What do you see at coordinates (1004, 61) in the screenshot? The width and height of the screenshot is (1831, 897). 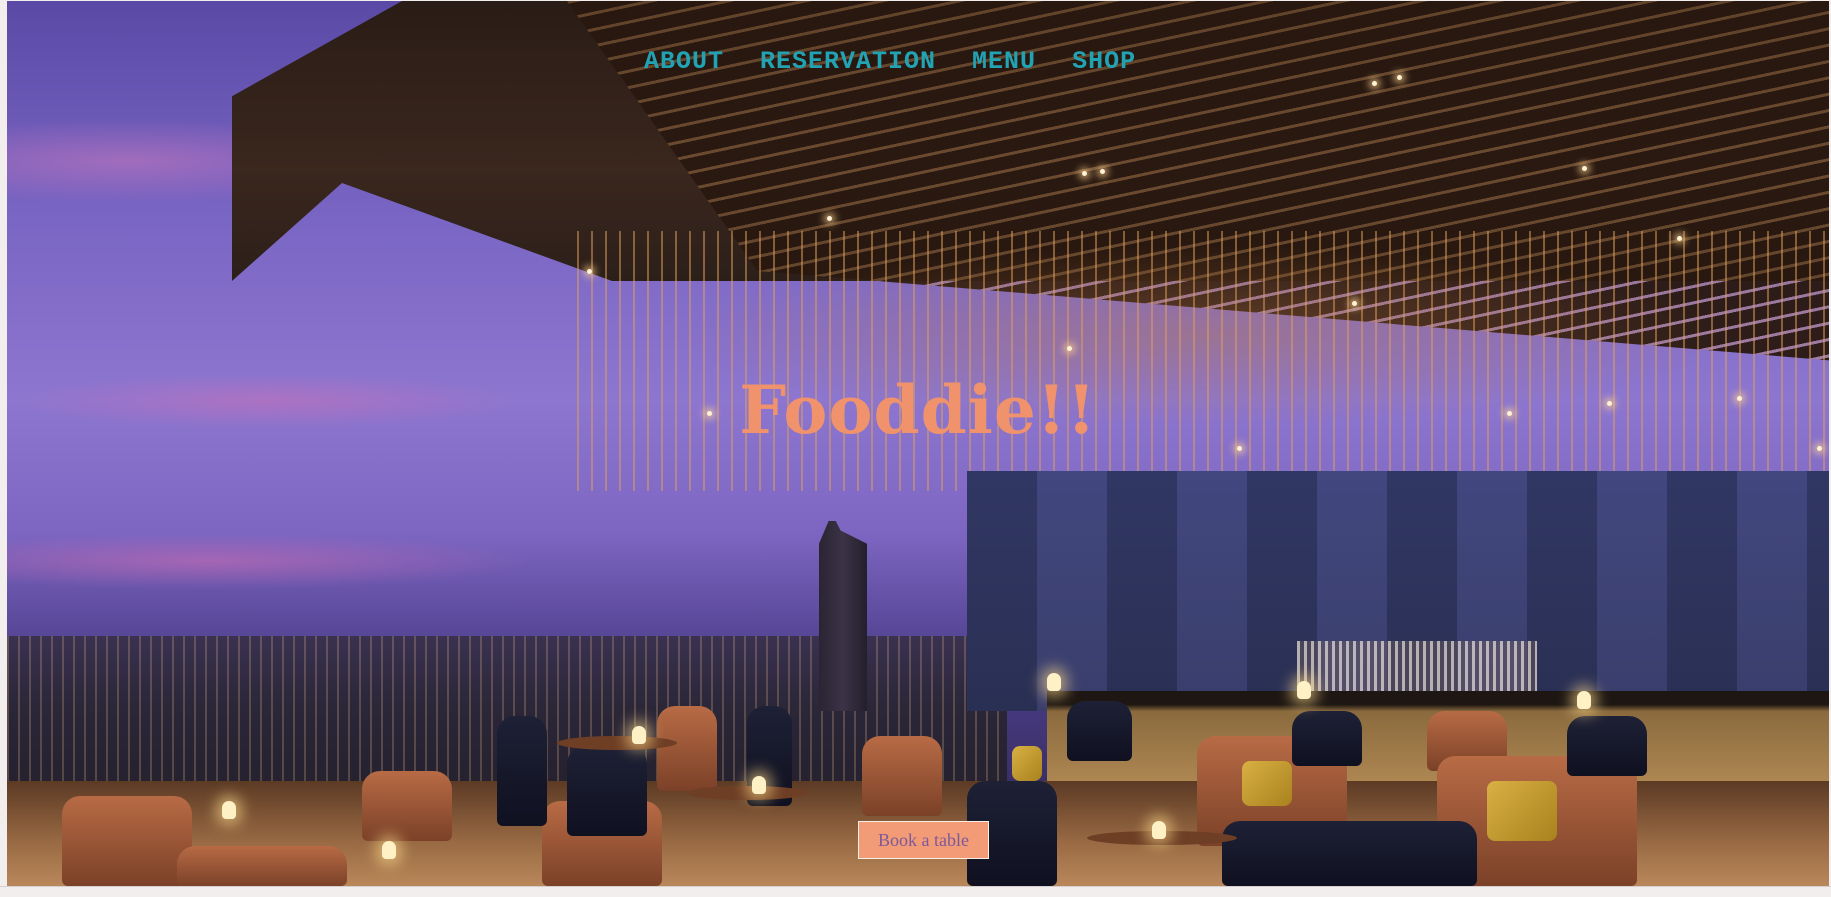 I see `nav-link-menu: MENU` at bounding box center [1004, 61].